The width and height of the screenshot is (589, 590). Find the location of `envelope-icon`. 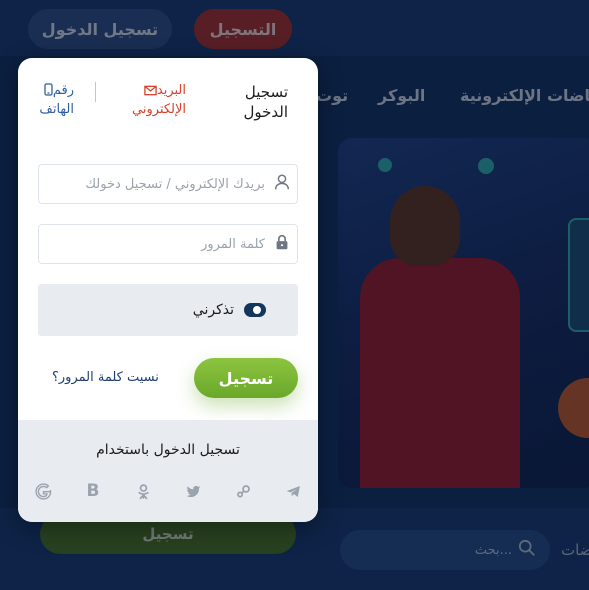

envelope-icon is located at coordinates (150, 92).